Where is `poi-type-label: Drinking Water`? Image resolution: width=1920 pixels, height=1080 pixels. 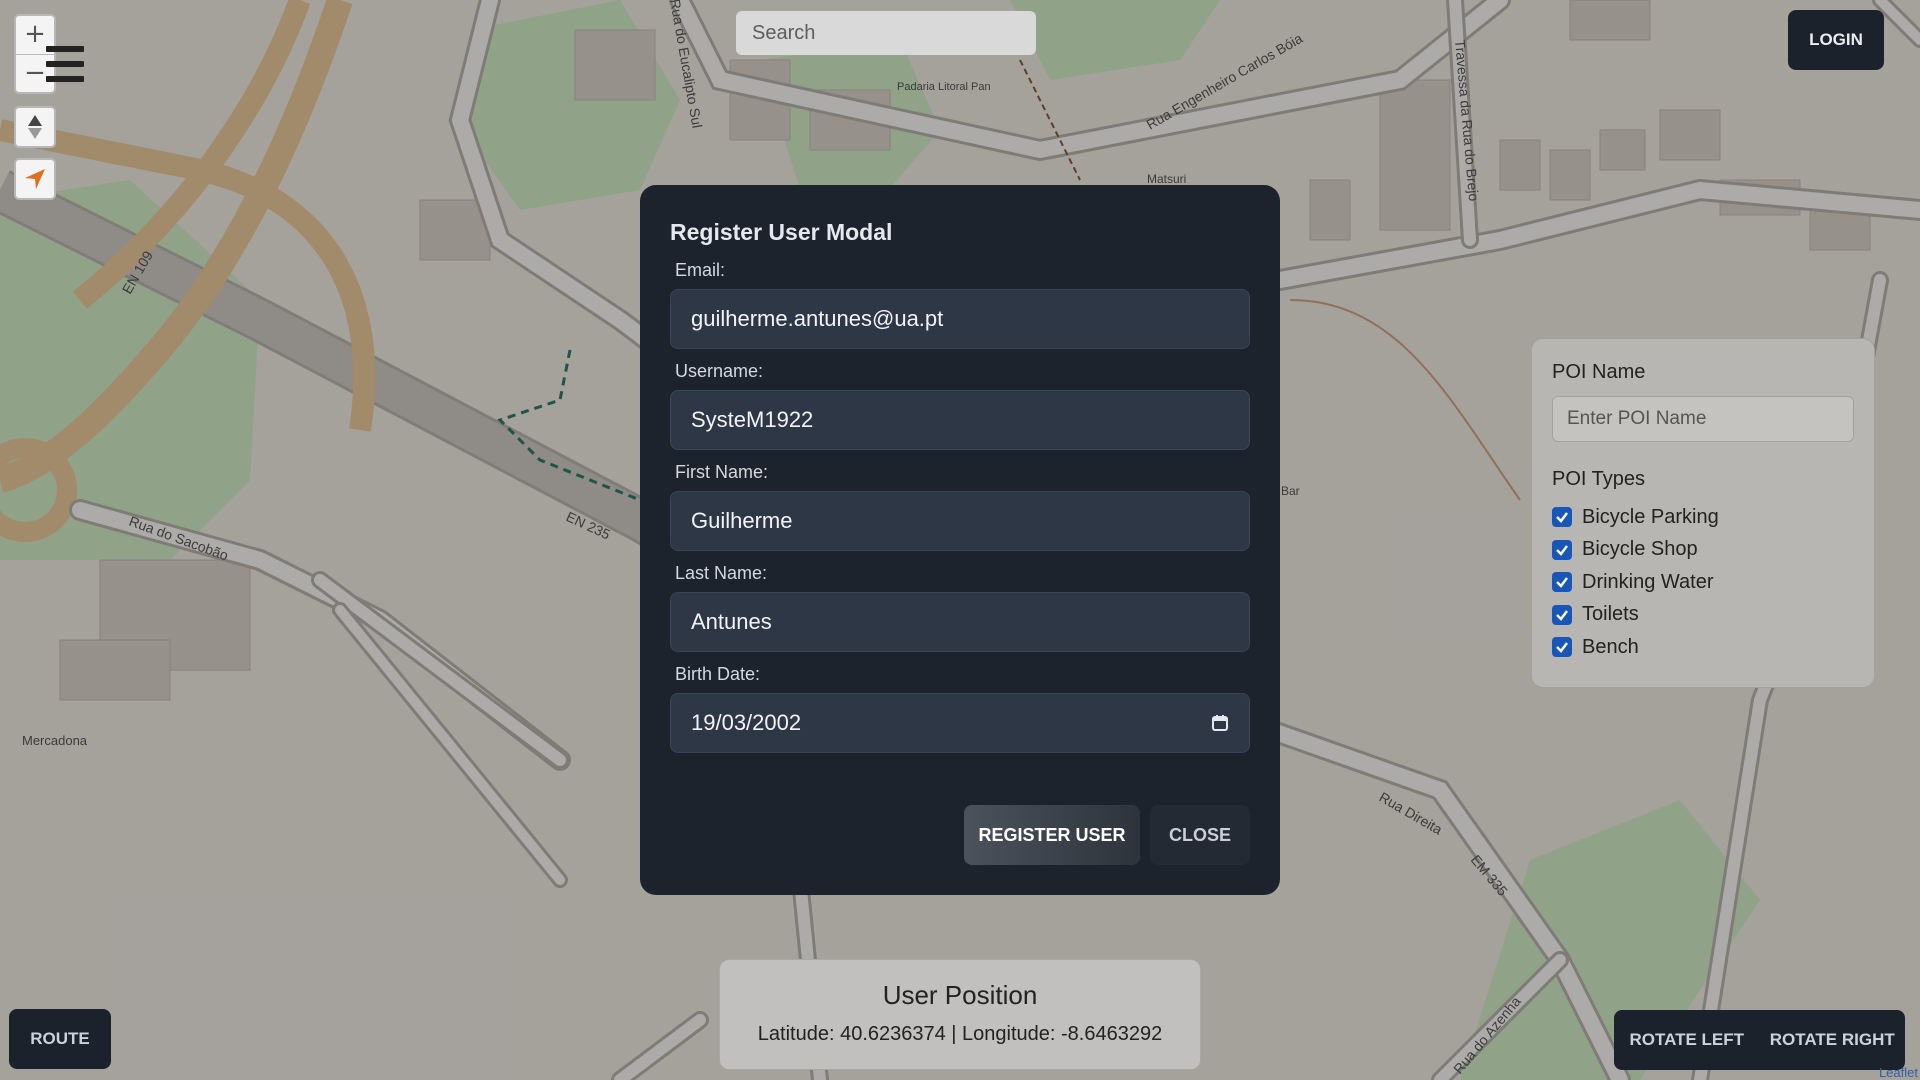
poi-type-label: Drinking Water is located at coordinates (1648, 581).